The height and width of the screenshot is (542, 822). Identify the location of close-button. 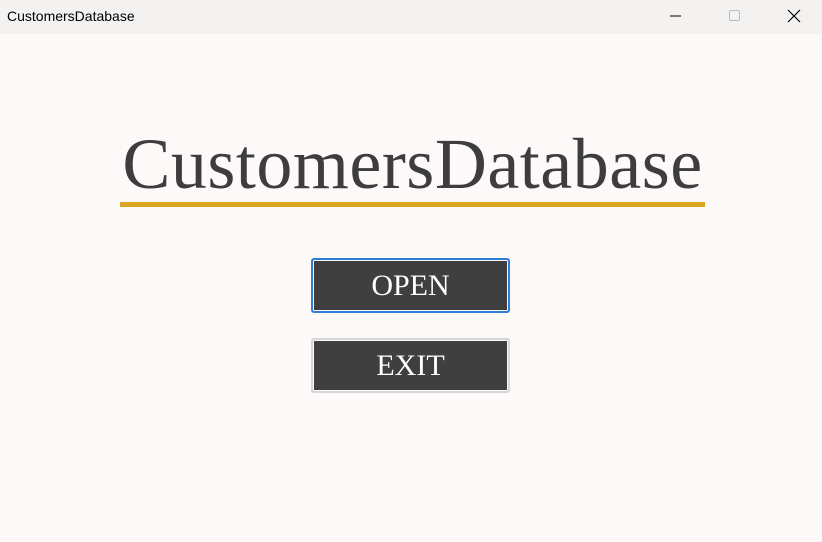
(793, 16).